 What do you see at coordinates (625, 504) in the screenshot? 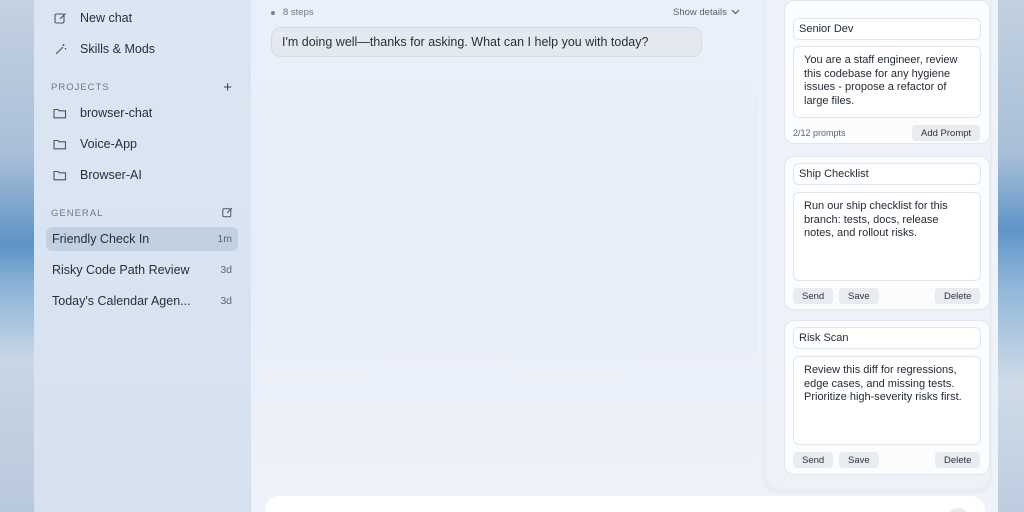
I see `message-composer` at bounding box center [625, 504].